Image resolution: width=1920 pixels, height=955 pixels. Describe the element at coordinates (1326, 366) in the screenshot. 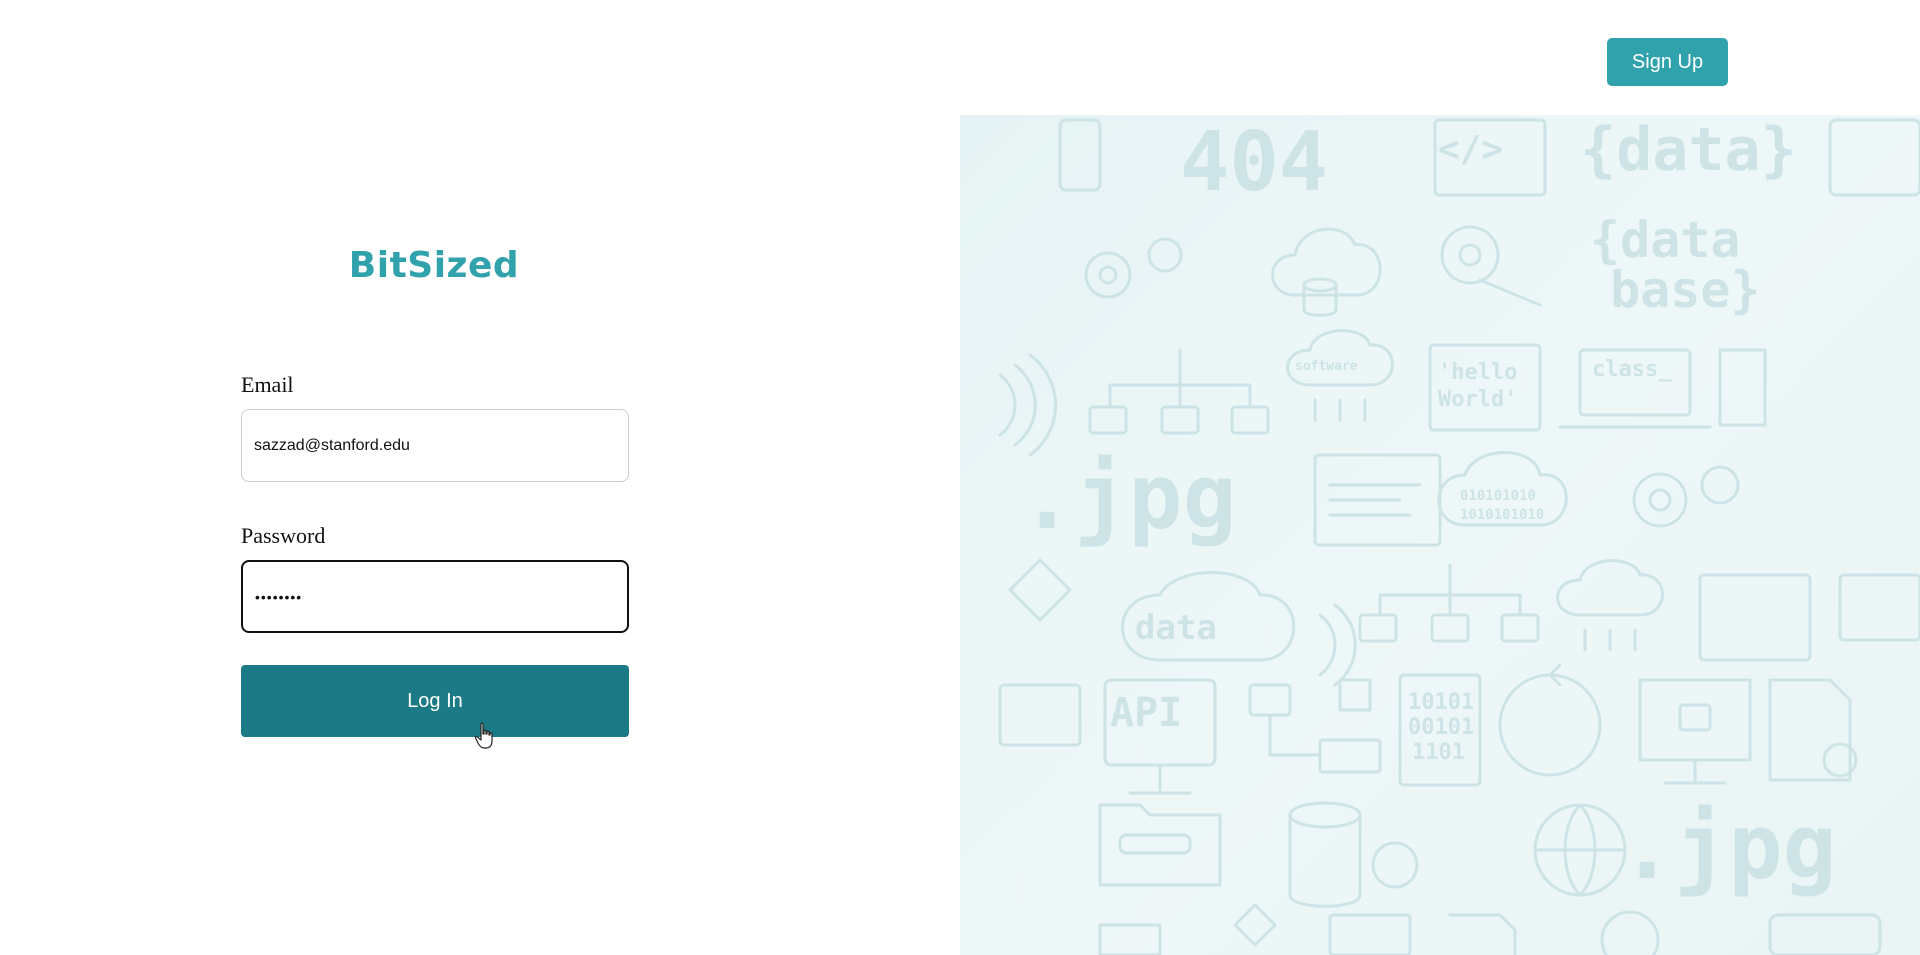

I see `doodle-software: software` at that location.